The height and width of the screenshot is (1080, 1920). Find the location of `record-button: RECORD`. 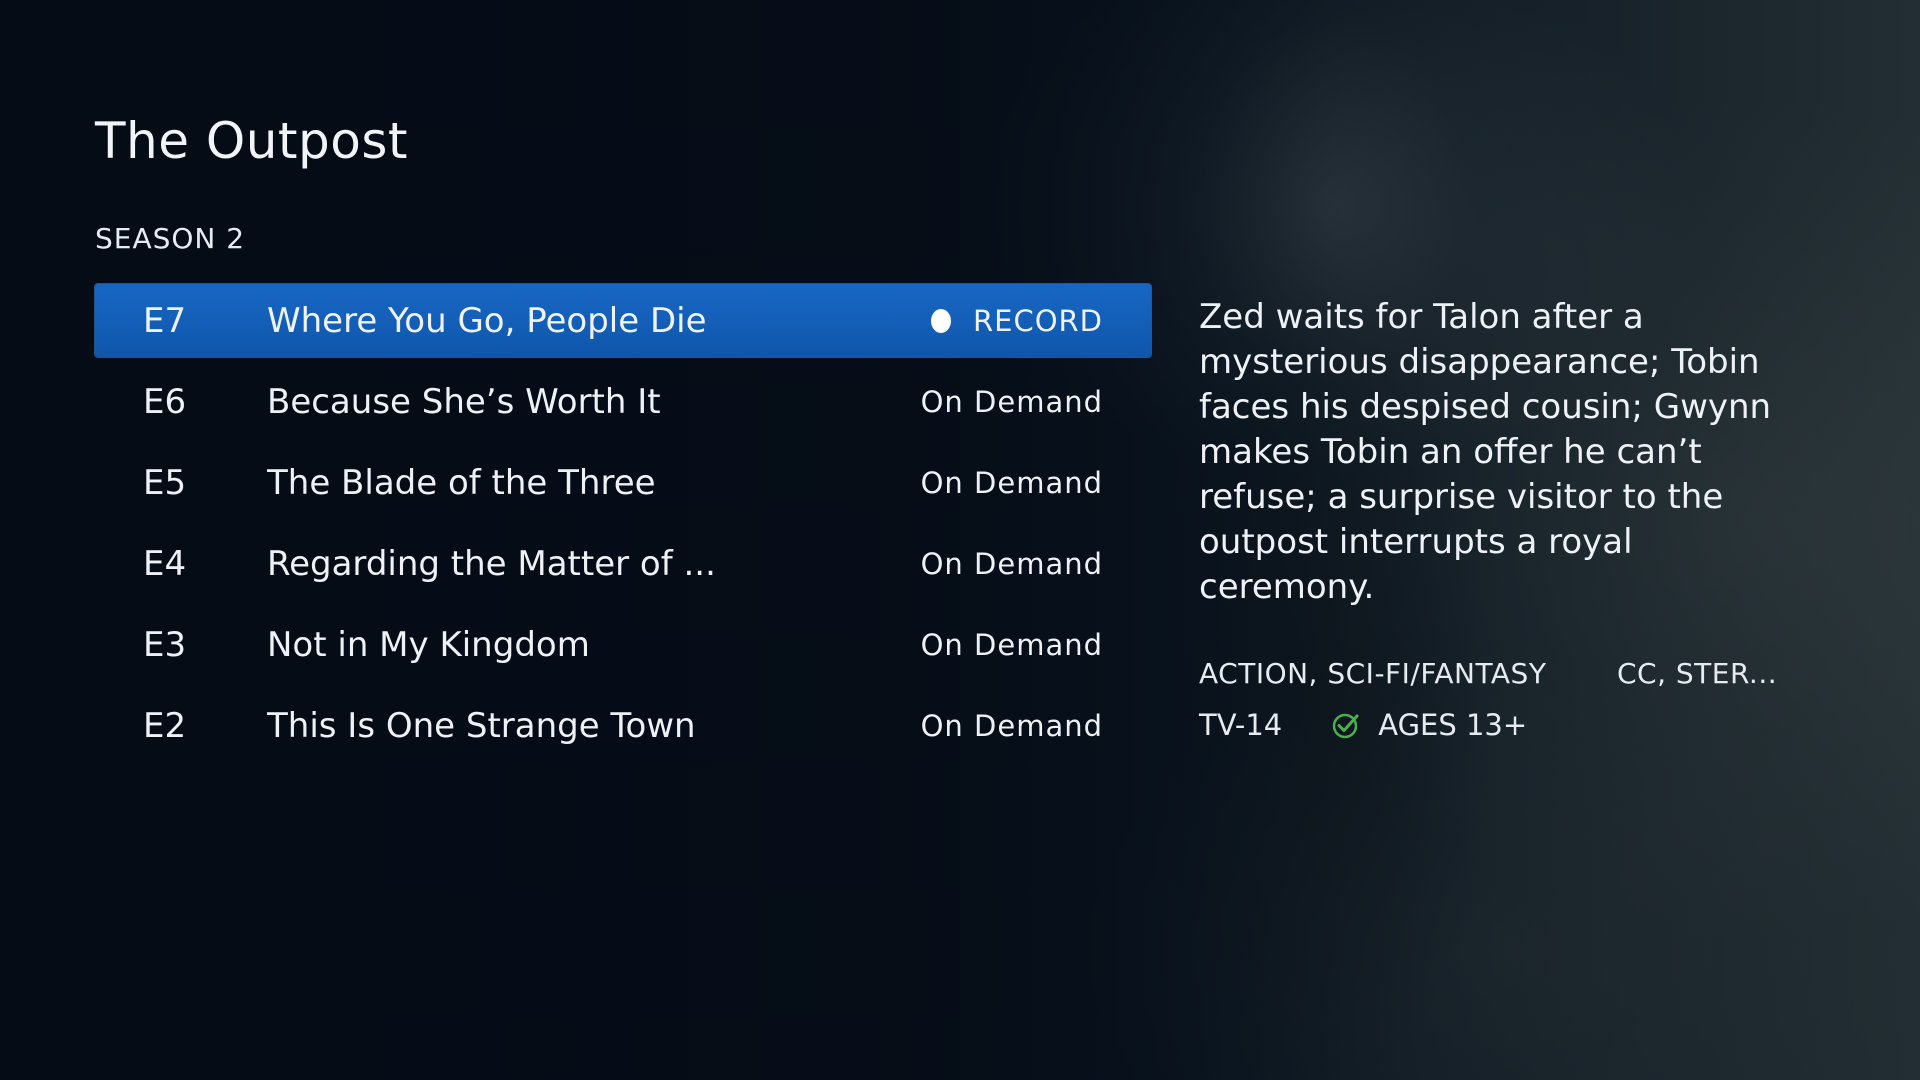

record-button: RECORD is located at coordinates (1016, 320).